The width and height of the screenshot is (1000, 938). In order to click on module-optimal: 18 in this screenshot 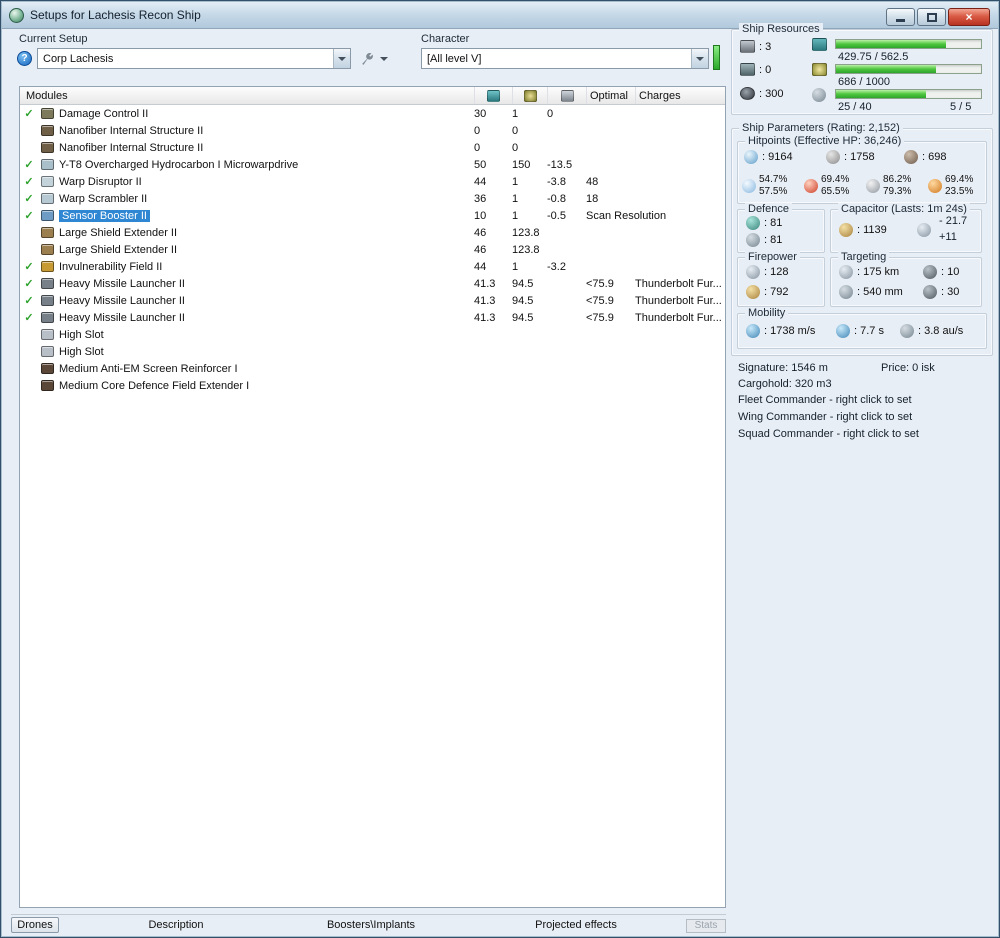, I will do `click(592, 198)`.